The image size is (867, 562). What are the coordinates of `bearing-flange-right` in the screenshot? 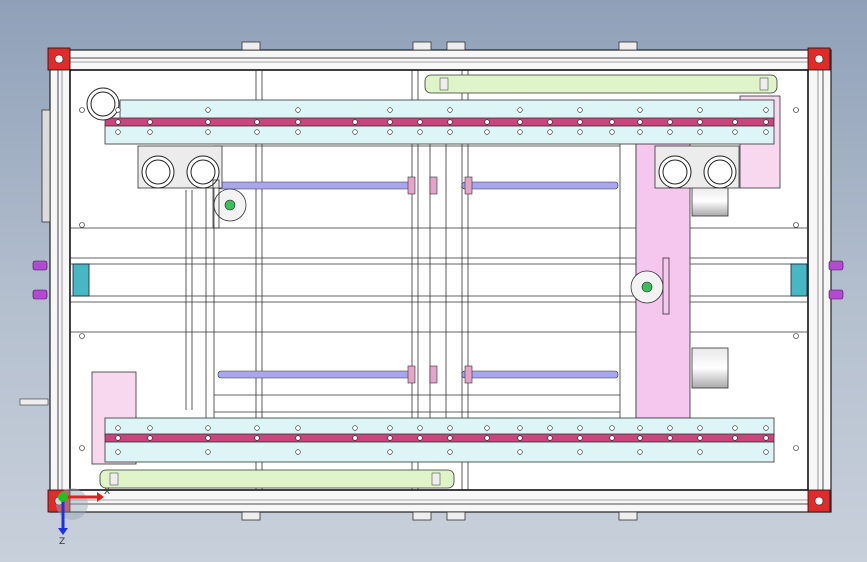 It's located at (647, 287).